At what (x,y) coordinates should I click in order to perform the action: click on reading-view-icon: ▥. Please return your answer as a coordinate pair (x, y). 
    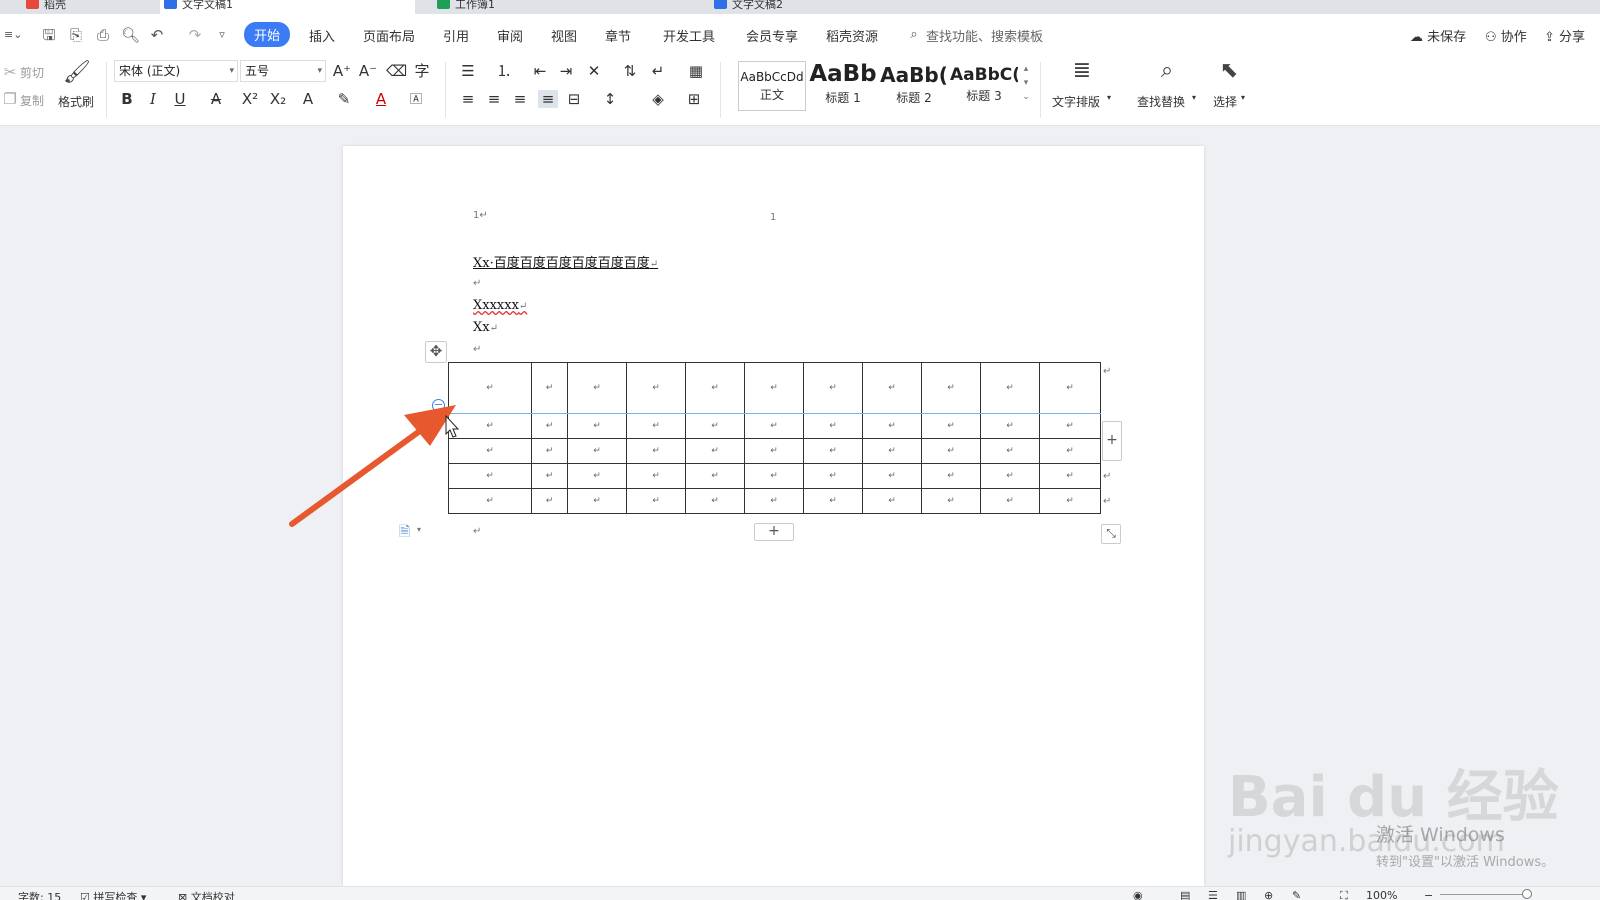
    Looking at the image, I should click on (1241, 894).